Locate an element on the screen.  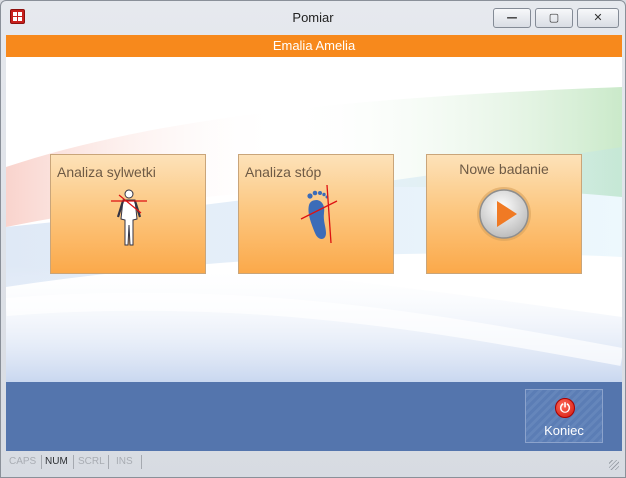
title-bar: Pomiar — ▢ ✕ is located at coordinates (313, 17).